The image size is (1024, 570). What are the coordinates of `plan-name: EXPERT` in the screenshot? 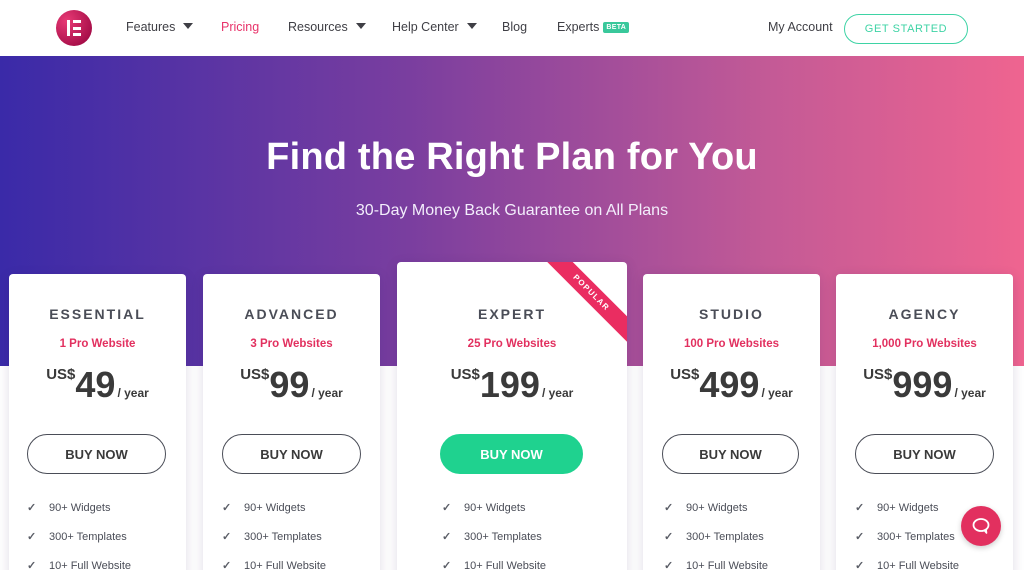 It's located at (511, 314).